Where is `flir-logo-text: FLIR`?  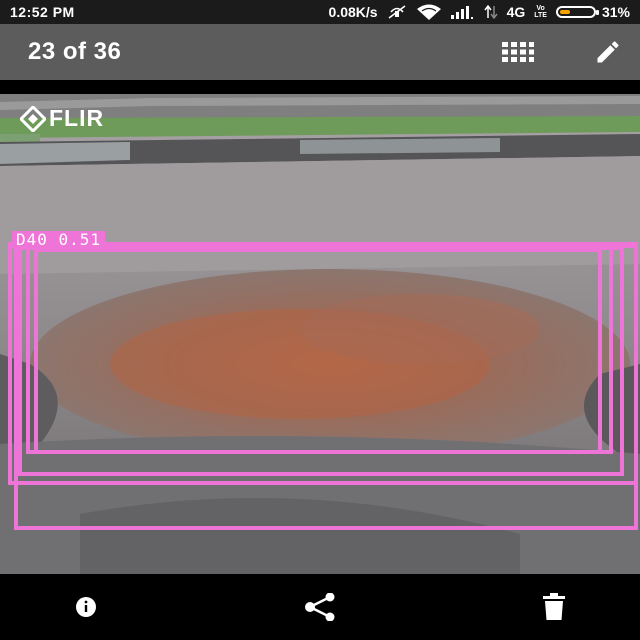 flir-logo-text: FLIR is located at coordinates (77, 118).